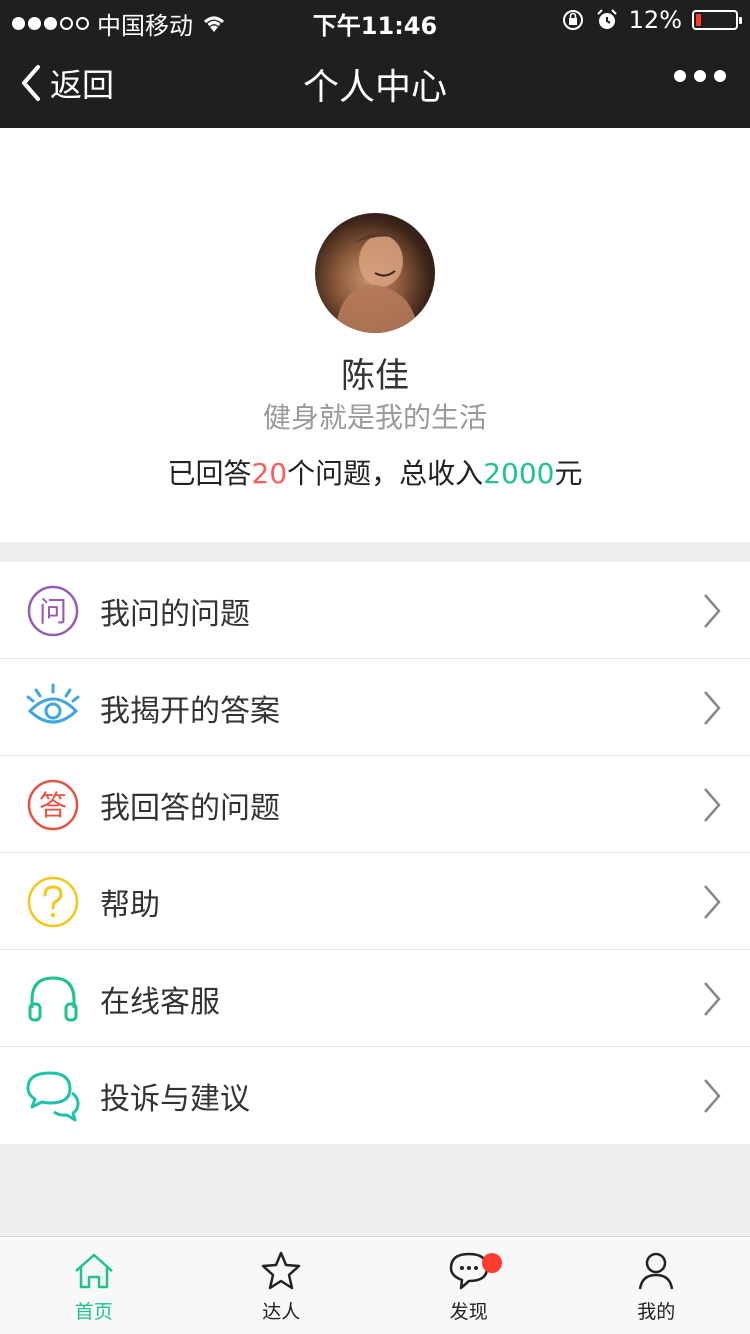 This screenshot has height=1334, width=750. What do you see at coordinates (175, 1099) in the screenshot?
I see `menu-item-label: 投诉与建议` at bounding box center [175, 1099].